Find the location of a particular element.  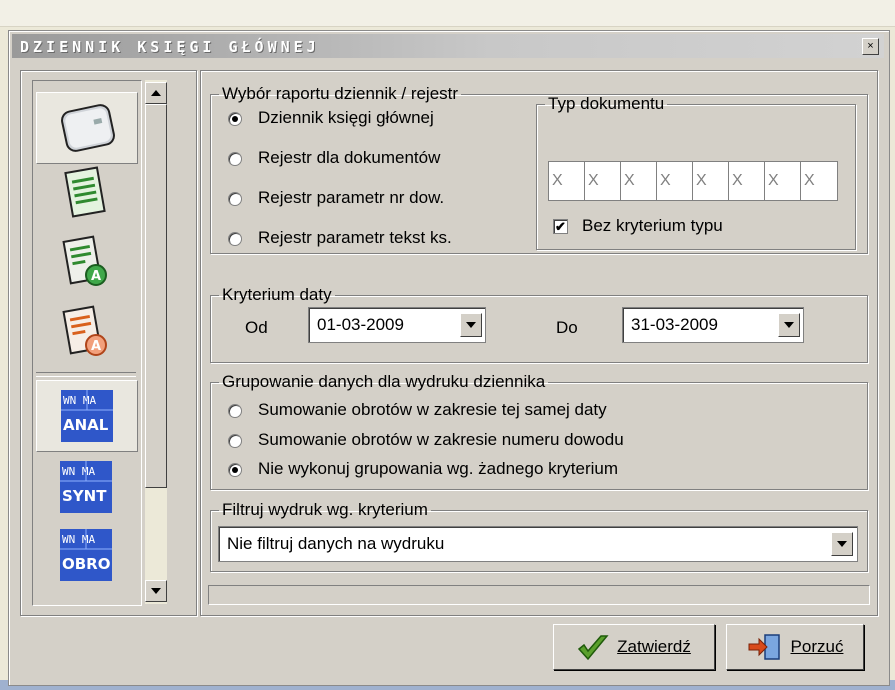

arrow-down-icon is located at coordinates (156, 591).